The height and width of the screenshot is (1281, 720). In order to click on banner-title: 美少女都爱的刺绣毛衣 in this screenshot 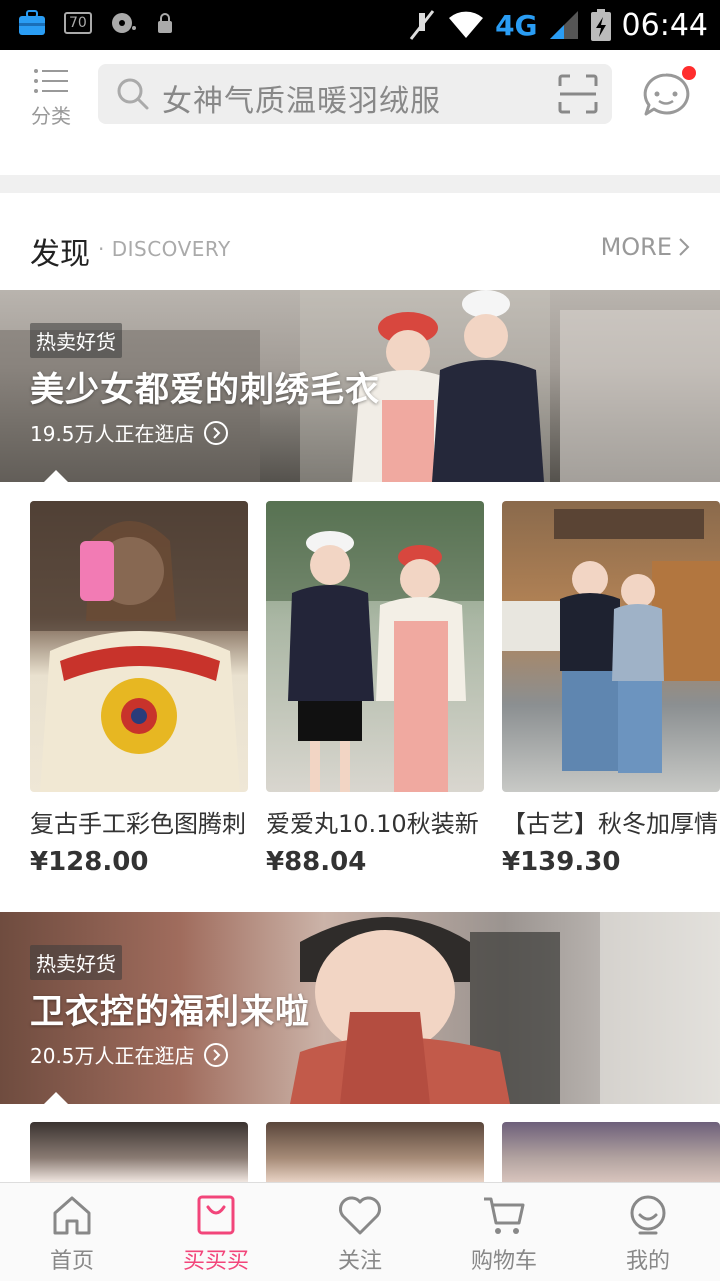, I will do `click(205, 390)`.